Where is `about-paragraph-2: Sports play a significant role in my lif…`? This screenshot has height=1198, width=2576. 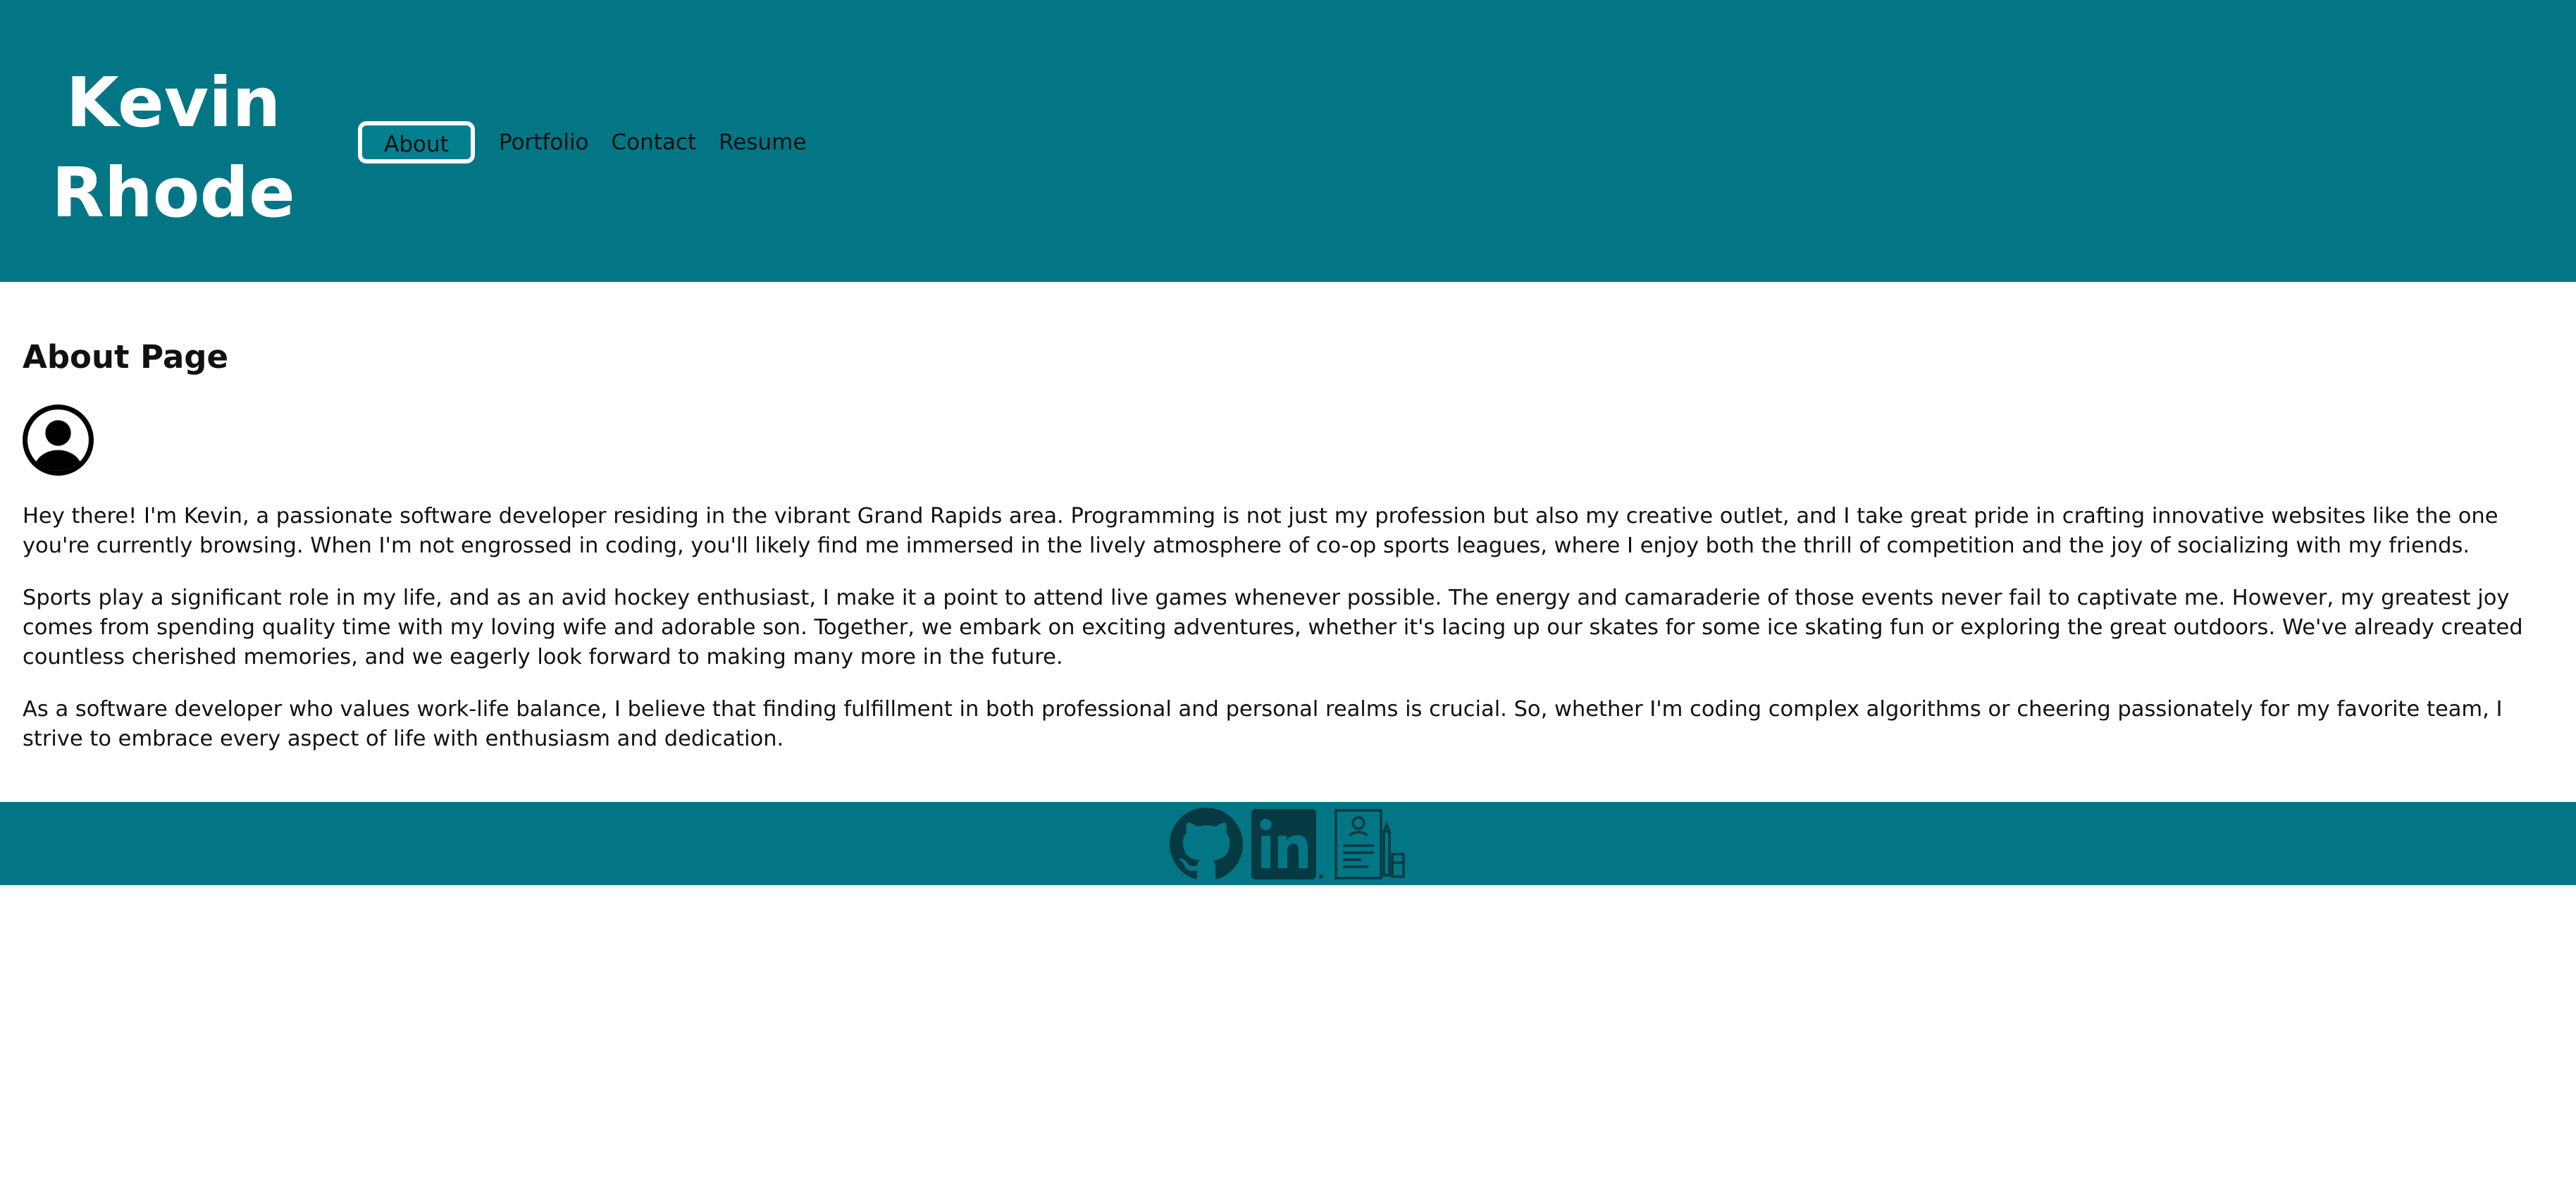 about-paragraph-2: Sports play a significant role in my lif… is located at coordinates (1273, 627).